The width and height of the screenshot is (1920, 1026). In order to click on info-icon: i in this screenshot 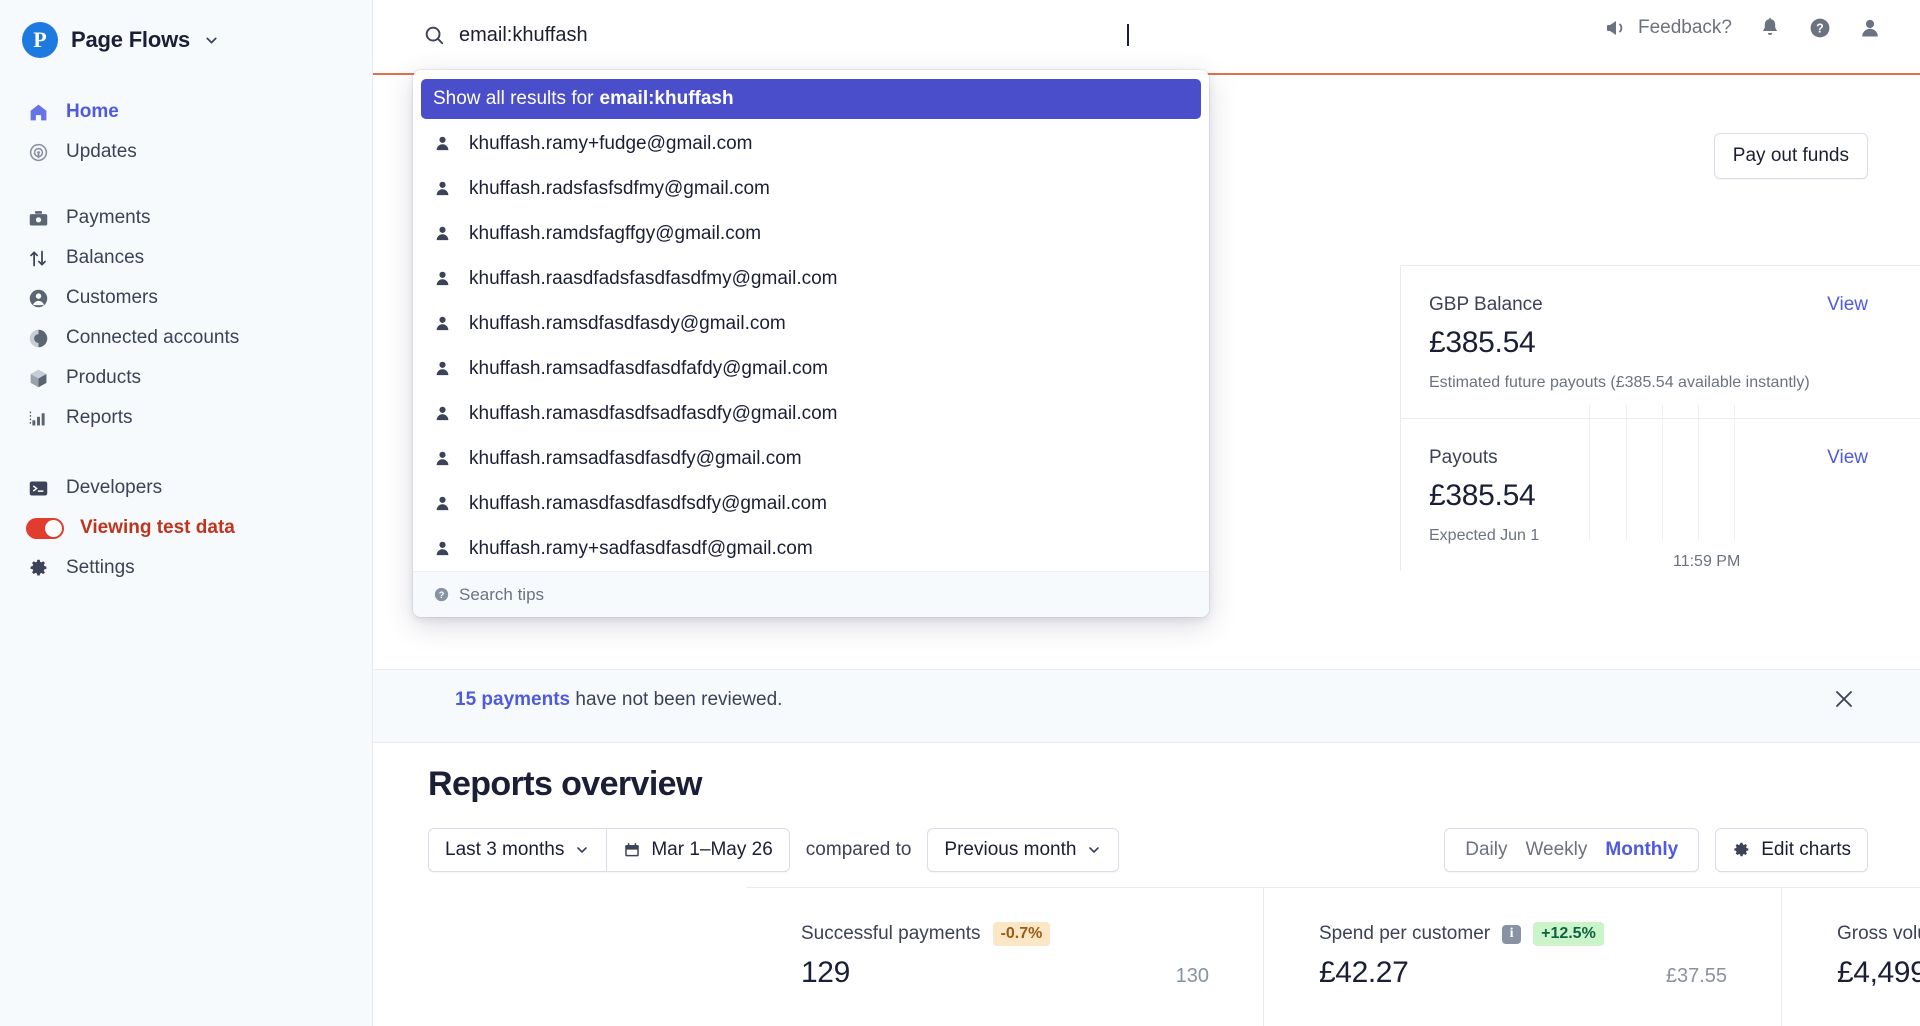, I will do `click(1512, 934)`.